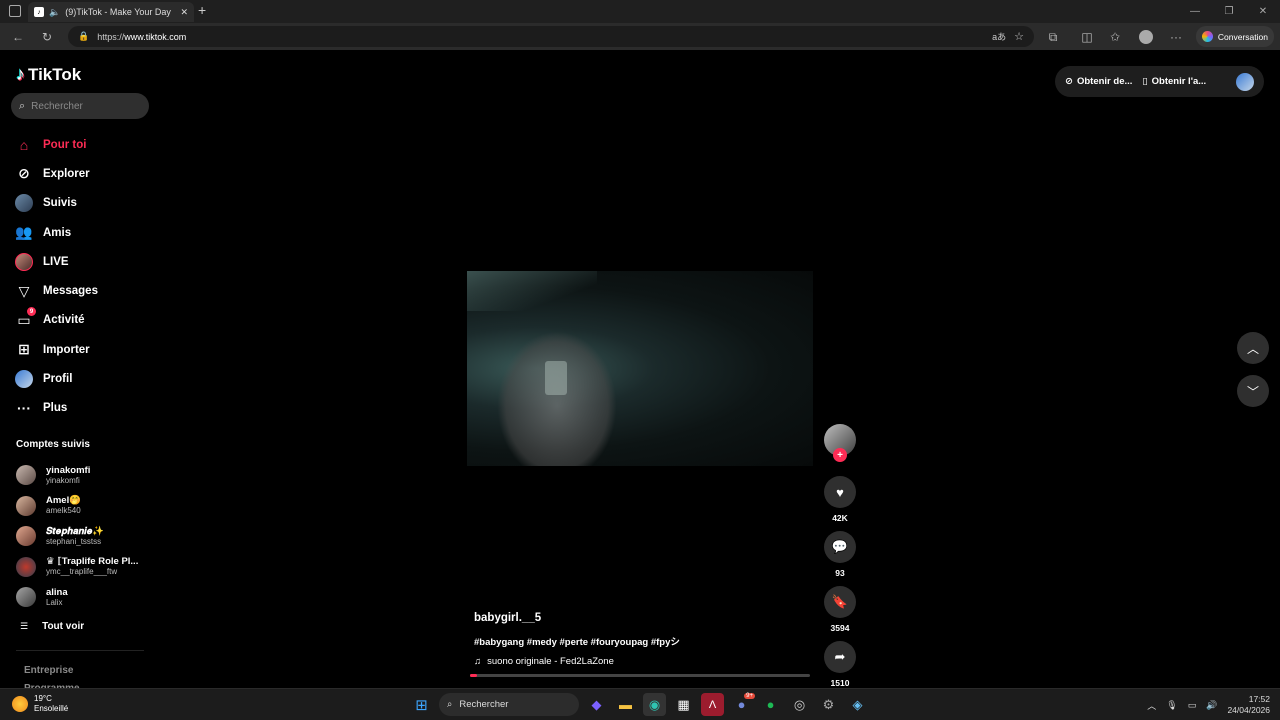 This screenshot has width=1280, height=720. What do you see at coordinates (52, 626) in the screenshot?
I see `see-all-link: ☰ Tout voir` at bounding box center [52, 626].